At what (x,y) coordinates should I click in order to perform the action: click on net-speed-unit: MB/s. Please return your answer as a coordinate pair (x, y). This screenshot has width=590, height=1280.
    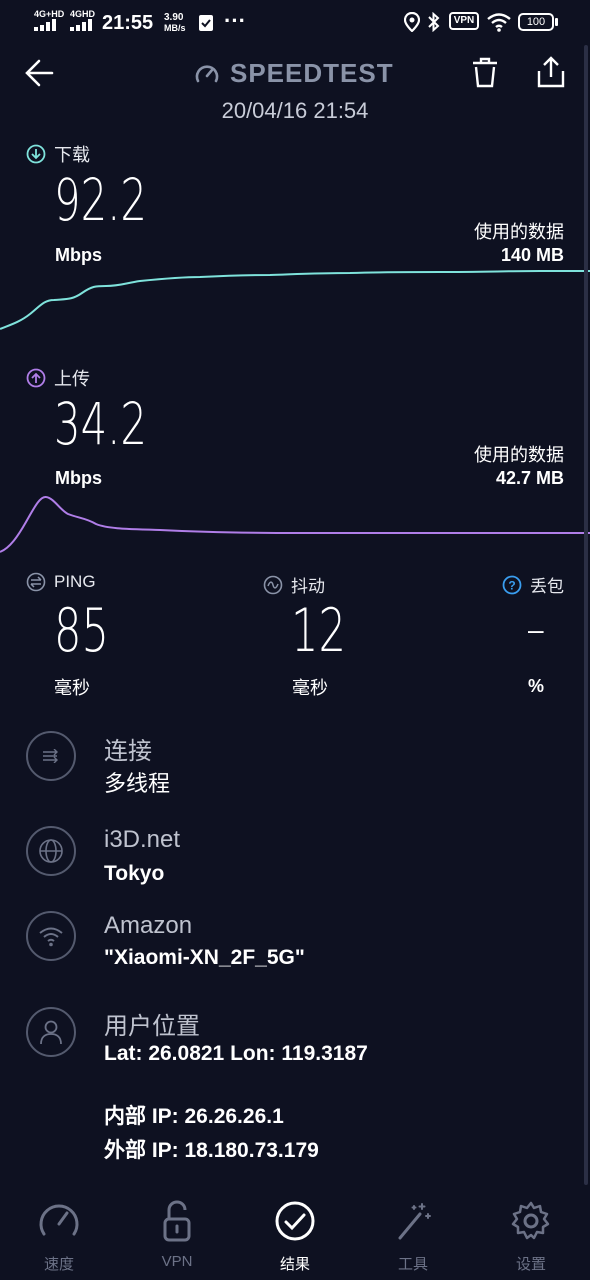
    Looking at the image, I should click on (175, 28).